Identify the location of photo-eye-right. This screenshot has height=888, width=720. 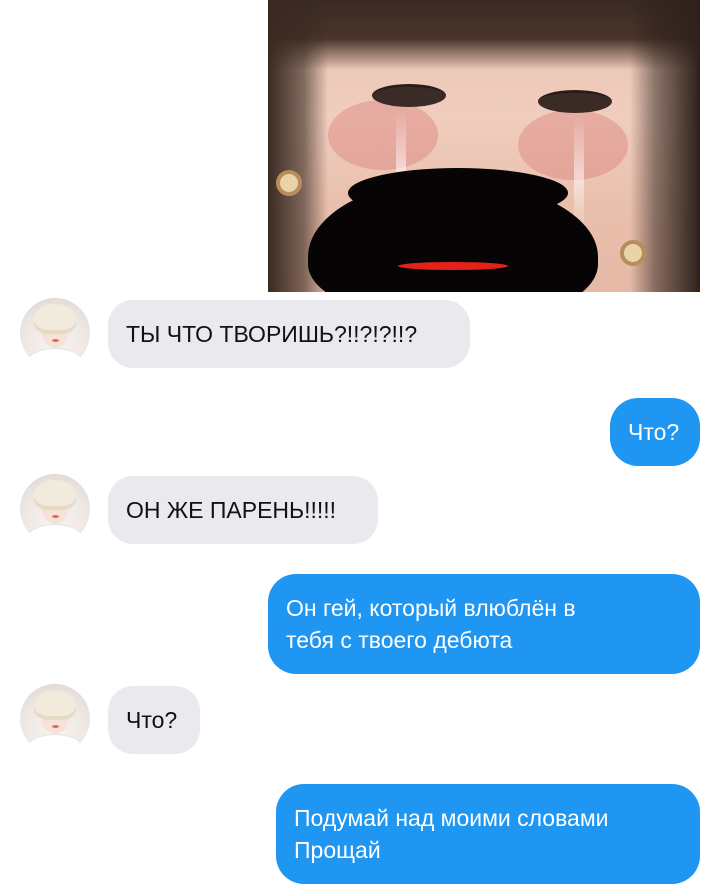
(575, 101).